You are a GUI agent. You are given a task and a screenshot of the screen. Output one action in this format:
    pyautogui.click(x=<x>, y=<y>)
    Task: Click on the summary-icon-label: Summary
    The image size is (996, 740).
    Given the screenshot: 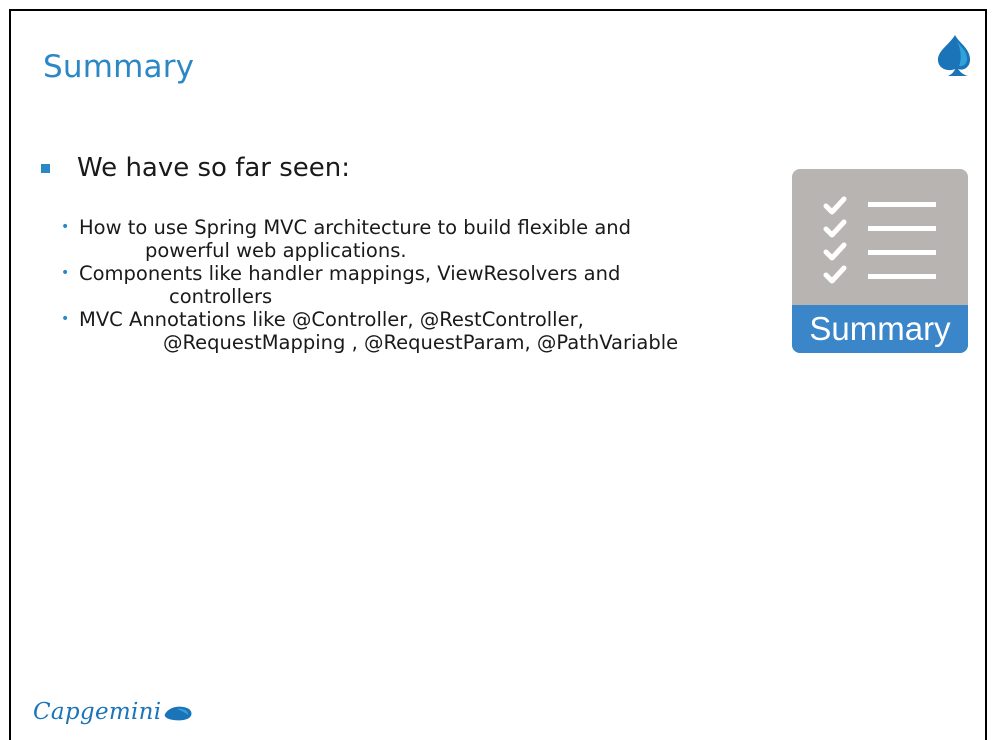 What is the action you would take?
    pyautogui.click(x=880, y=329)
    